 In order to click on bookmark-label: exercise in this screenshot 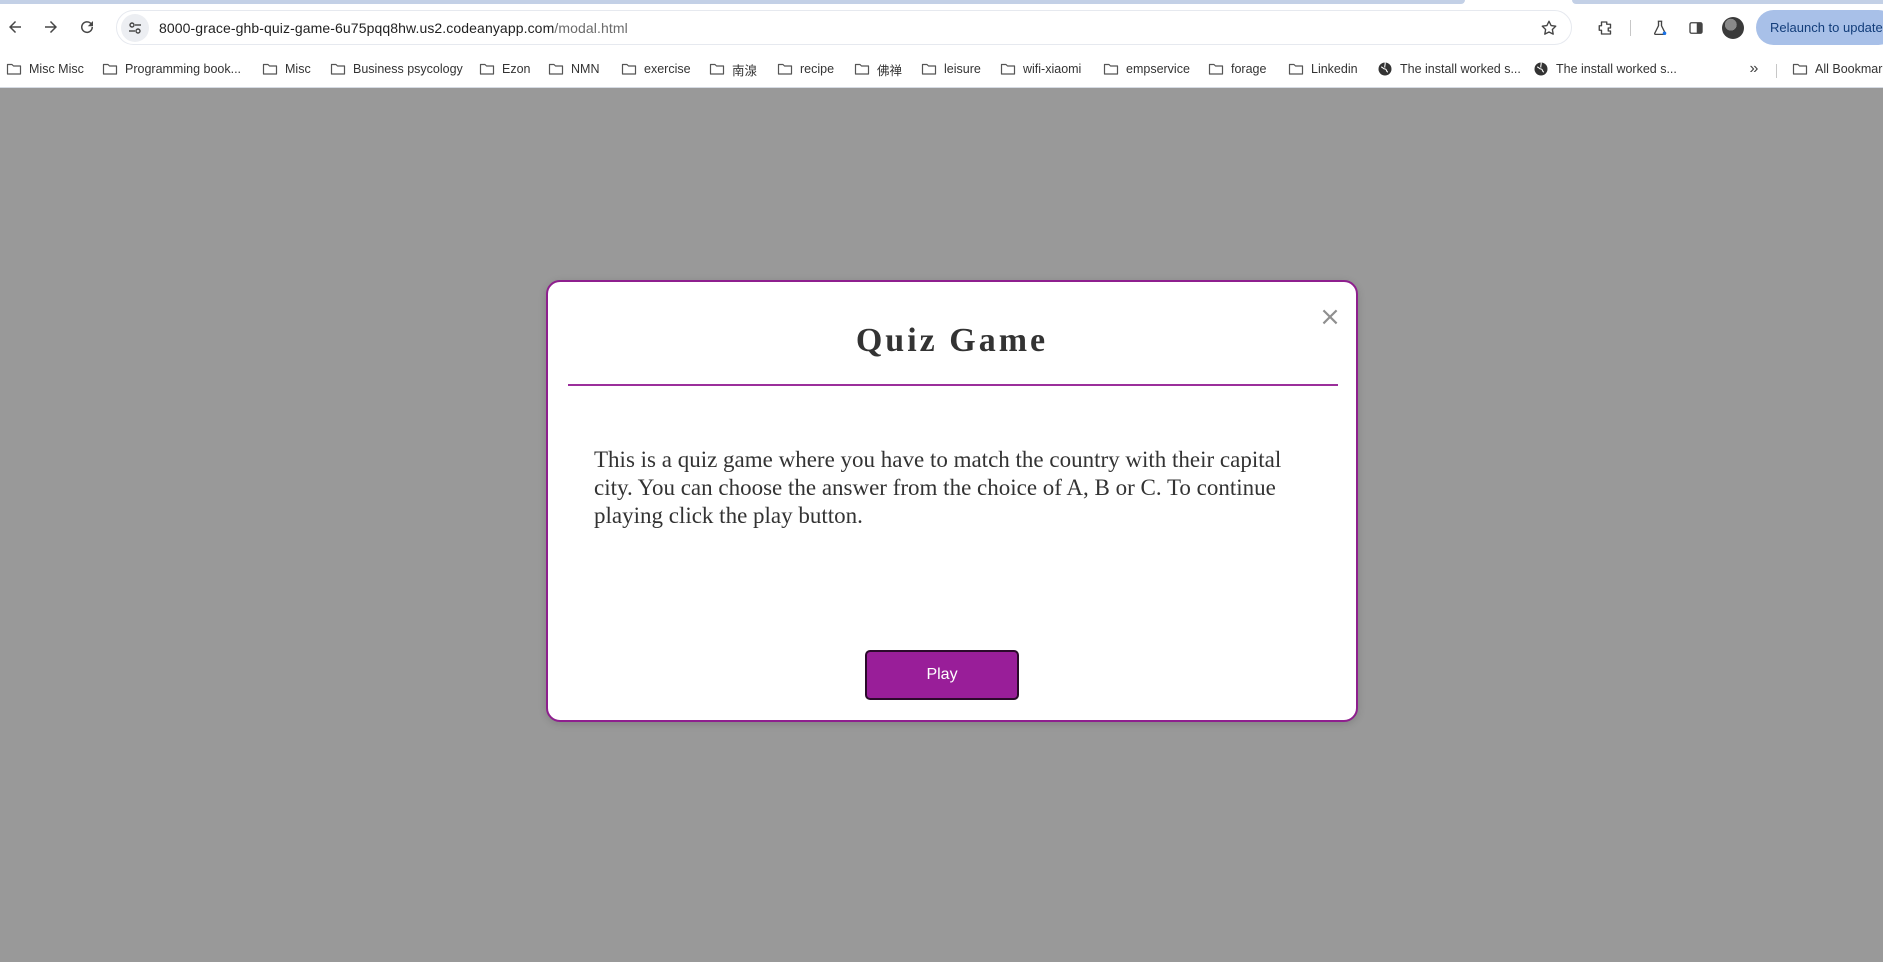, I will do `click(667, 69)`.